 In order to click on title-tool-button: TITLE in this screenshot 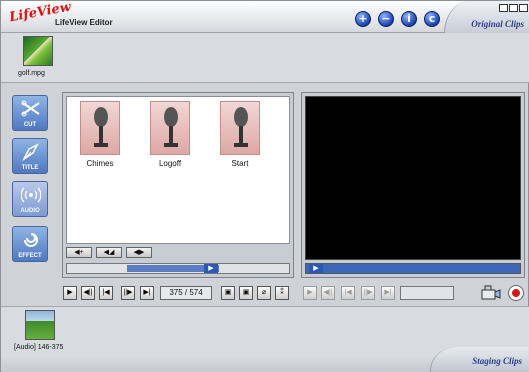, I will do `click(30, 156)`.